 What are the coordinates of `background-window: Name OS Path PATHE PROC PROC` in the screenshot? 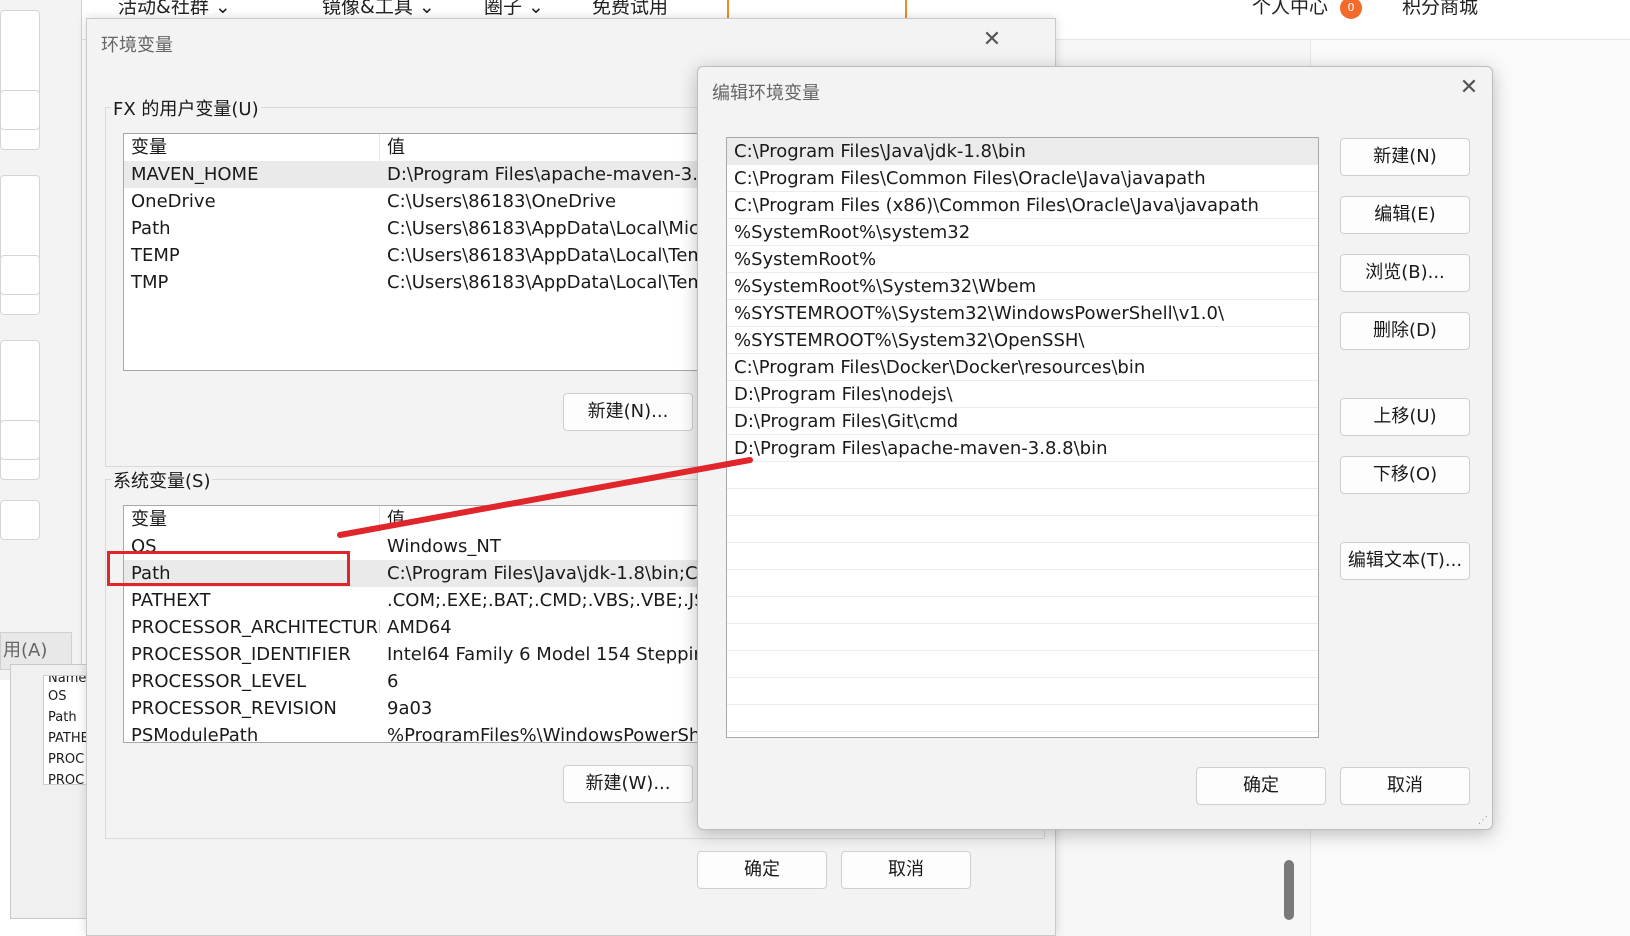 It's located at (49, 791).